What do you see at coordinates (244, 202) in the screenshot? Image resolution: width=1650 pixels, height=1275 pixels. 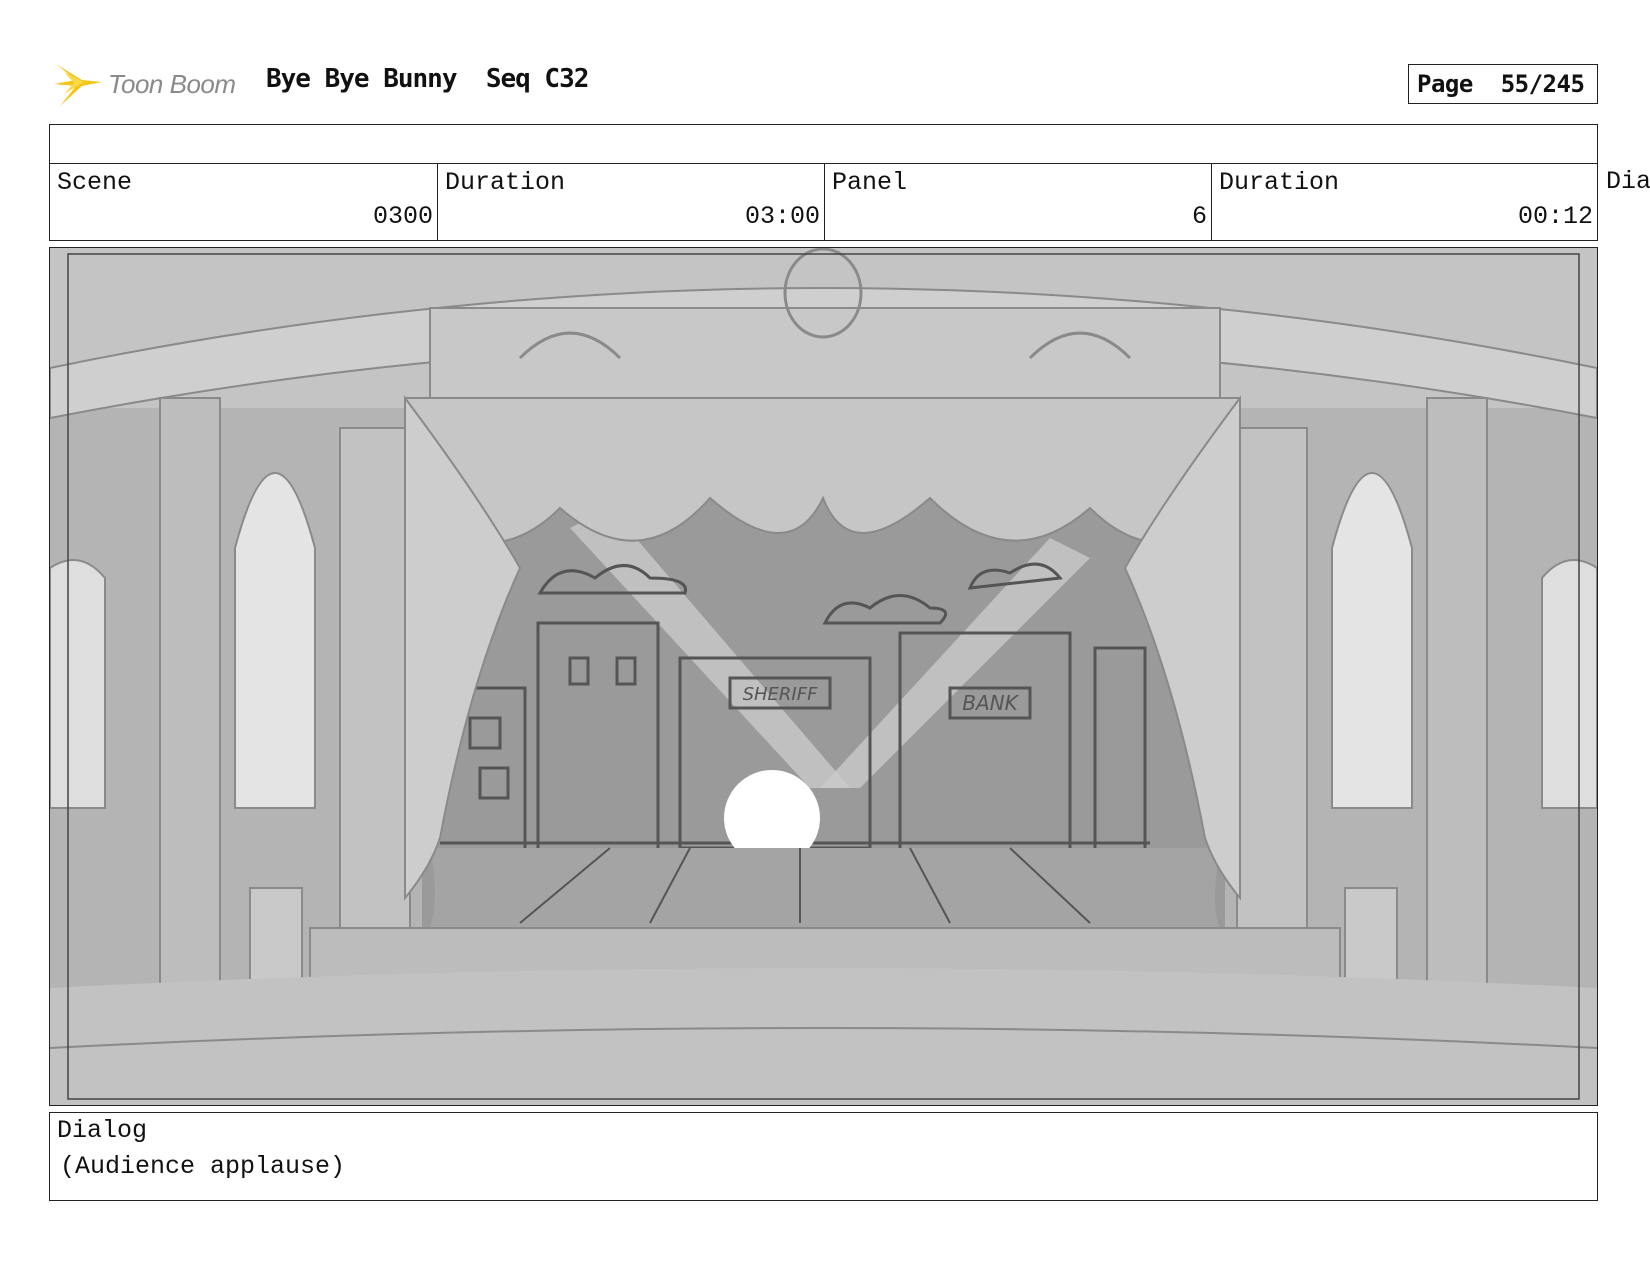 I see `scene-cell: Scene 0300` at bounding box center [244, 202].